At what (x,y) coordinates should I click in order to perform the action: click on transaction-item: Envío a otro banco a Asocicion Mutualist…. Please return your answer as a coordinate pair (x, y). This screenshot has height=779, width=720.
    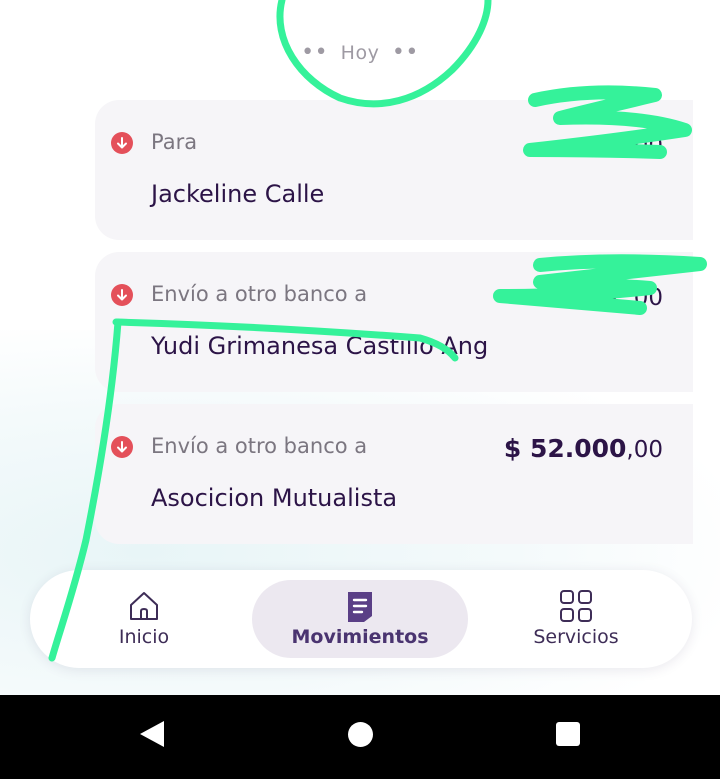
    Looking at the image, I should click on (394, 474).